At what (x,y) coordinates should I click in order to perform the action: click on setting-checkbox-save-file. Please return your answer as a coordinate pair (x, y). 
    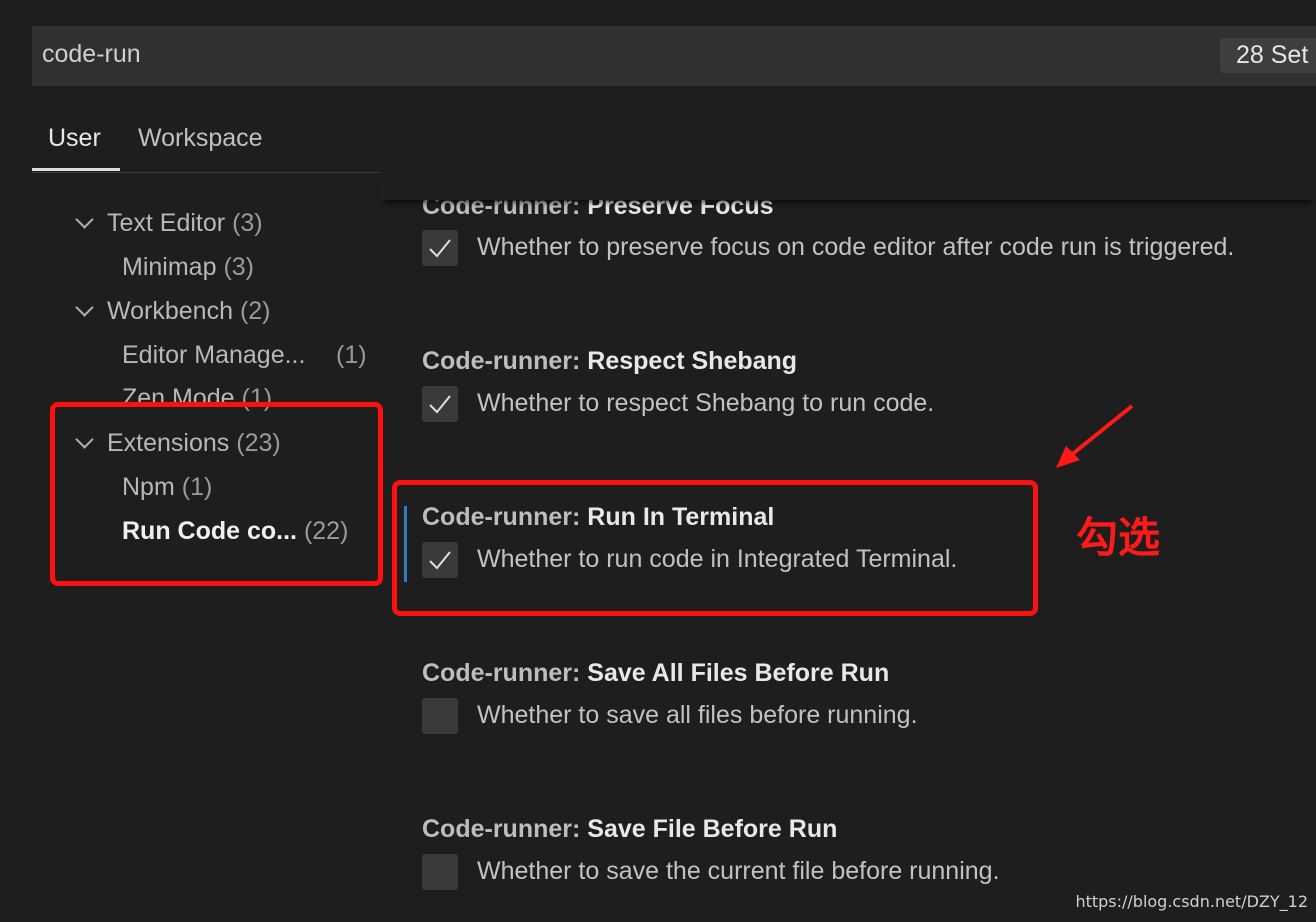
    Looking at the image, I should click on (440, 872).